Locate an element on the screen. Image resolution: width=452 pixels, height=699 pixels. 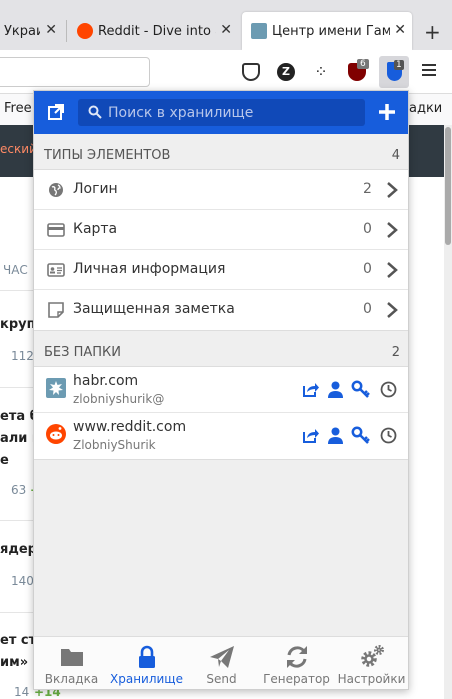
new-tab-button: + is located at coordinates (432, 32).